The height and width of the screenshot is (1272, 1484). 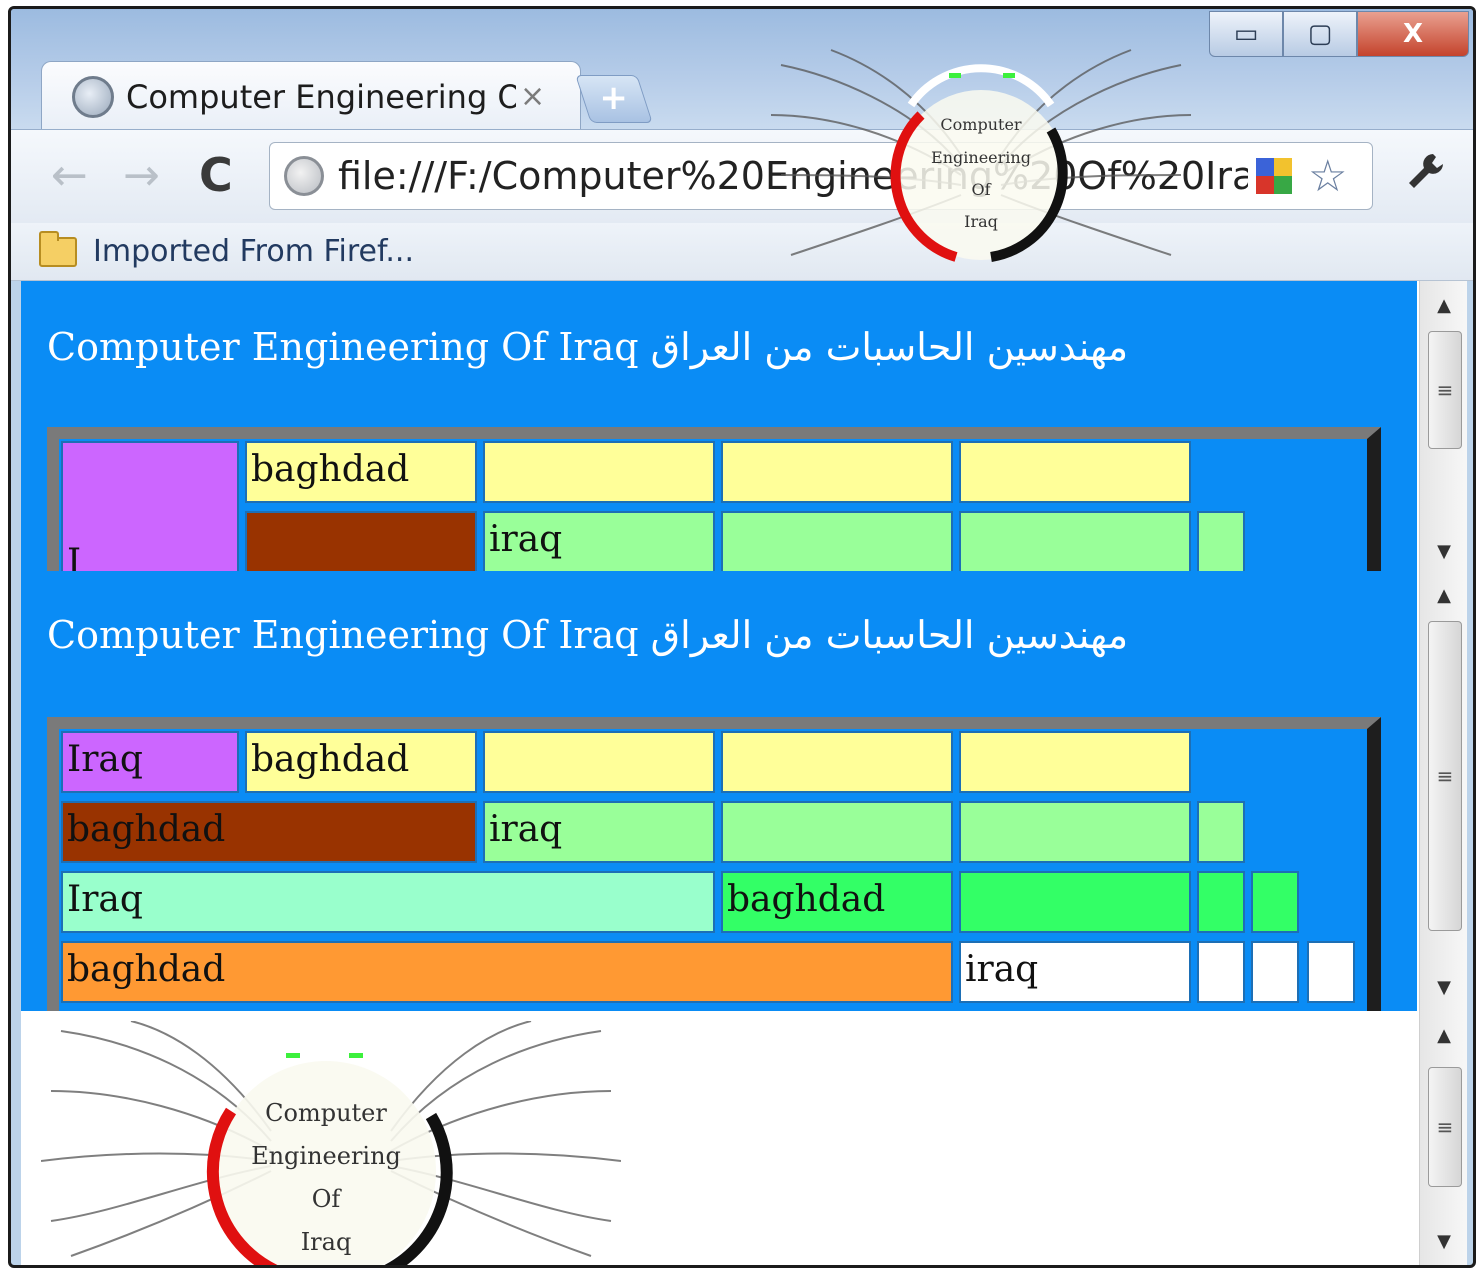 I want to click on browser-tab: Computer Engineering Of Iraq ×, so click(x=311, y=96).